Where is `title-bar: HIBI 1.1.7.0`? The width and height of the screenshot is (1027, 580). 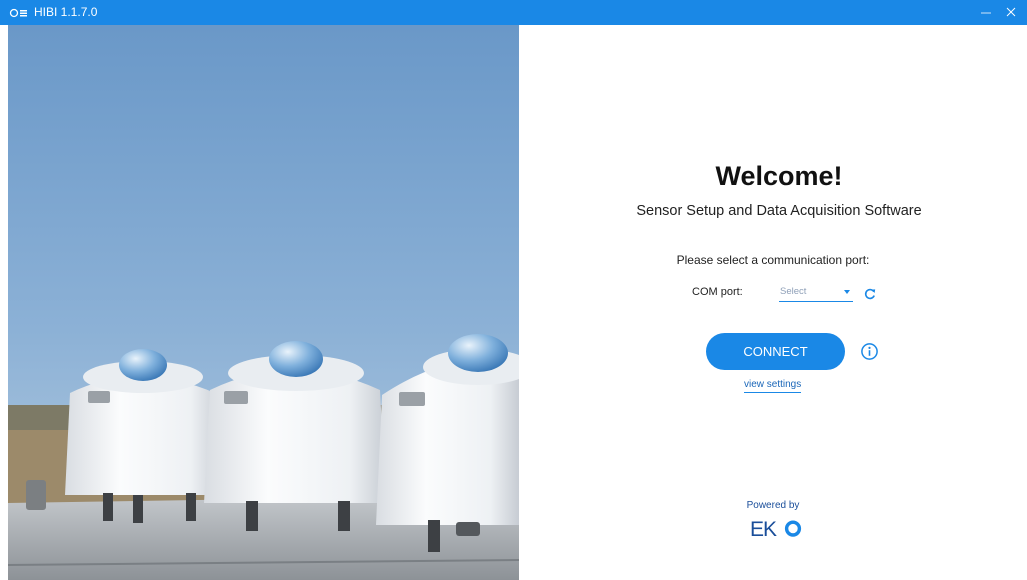 title-bar: HIBI 1.1.7.0 is located at coordinates (513, 12).